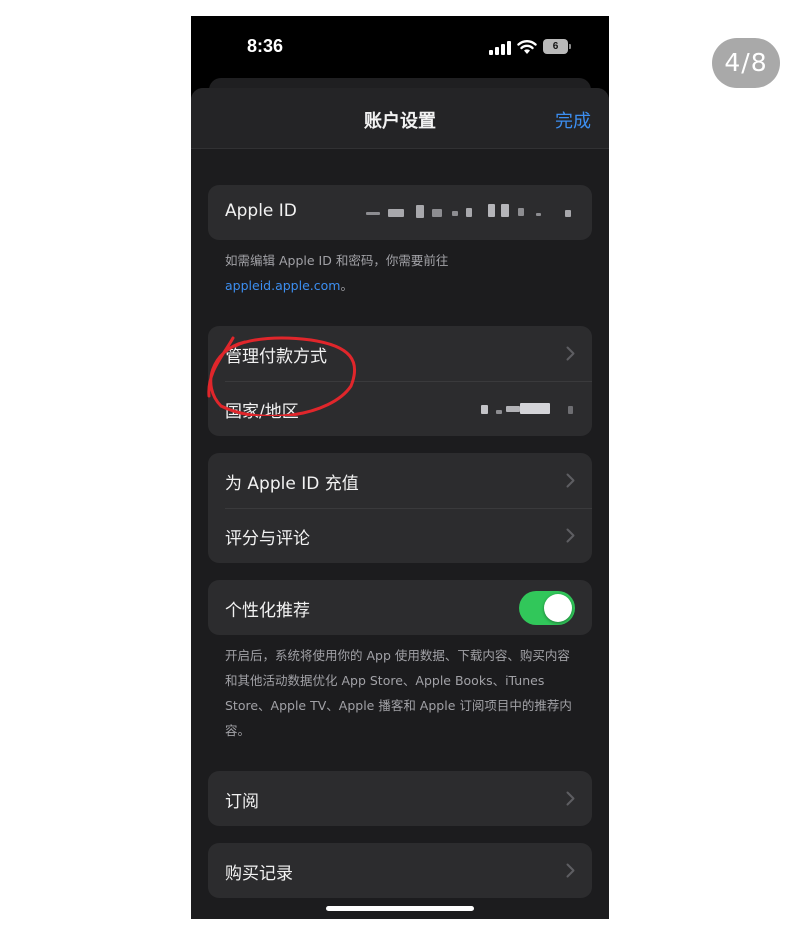 This screenshot has width=800, height=937. Describe the element at coordinates (558, 608) in the screenshot. I see `toggle-knob` at that location.